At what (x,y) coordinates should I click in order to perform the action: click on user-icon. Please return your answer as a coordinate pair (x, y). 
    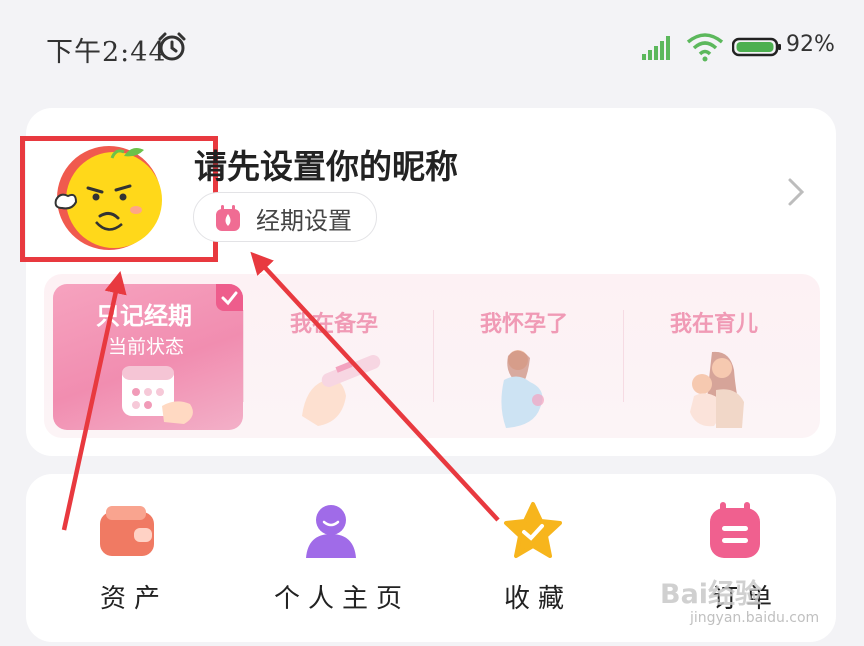
    Looking at the image, I should click on (331, 531).